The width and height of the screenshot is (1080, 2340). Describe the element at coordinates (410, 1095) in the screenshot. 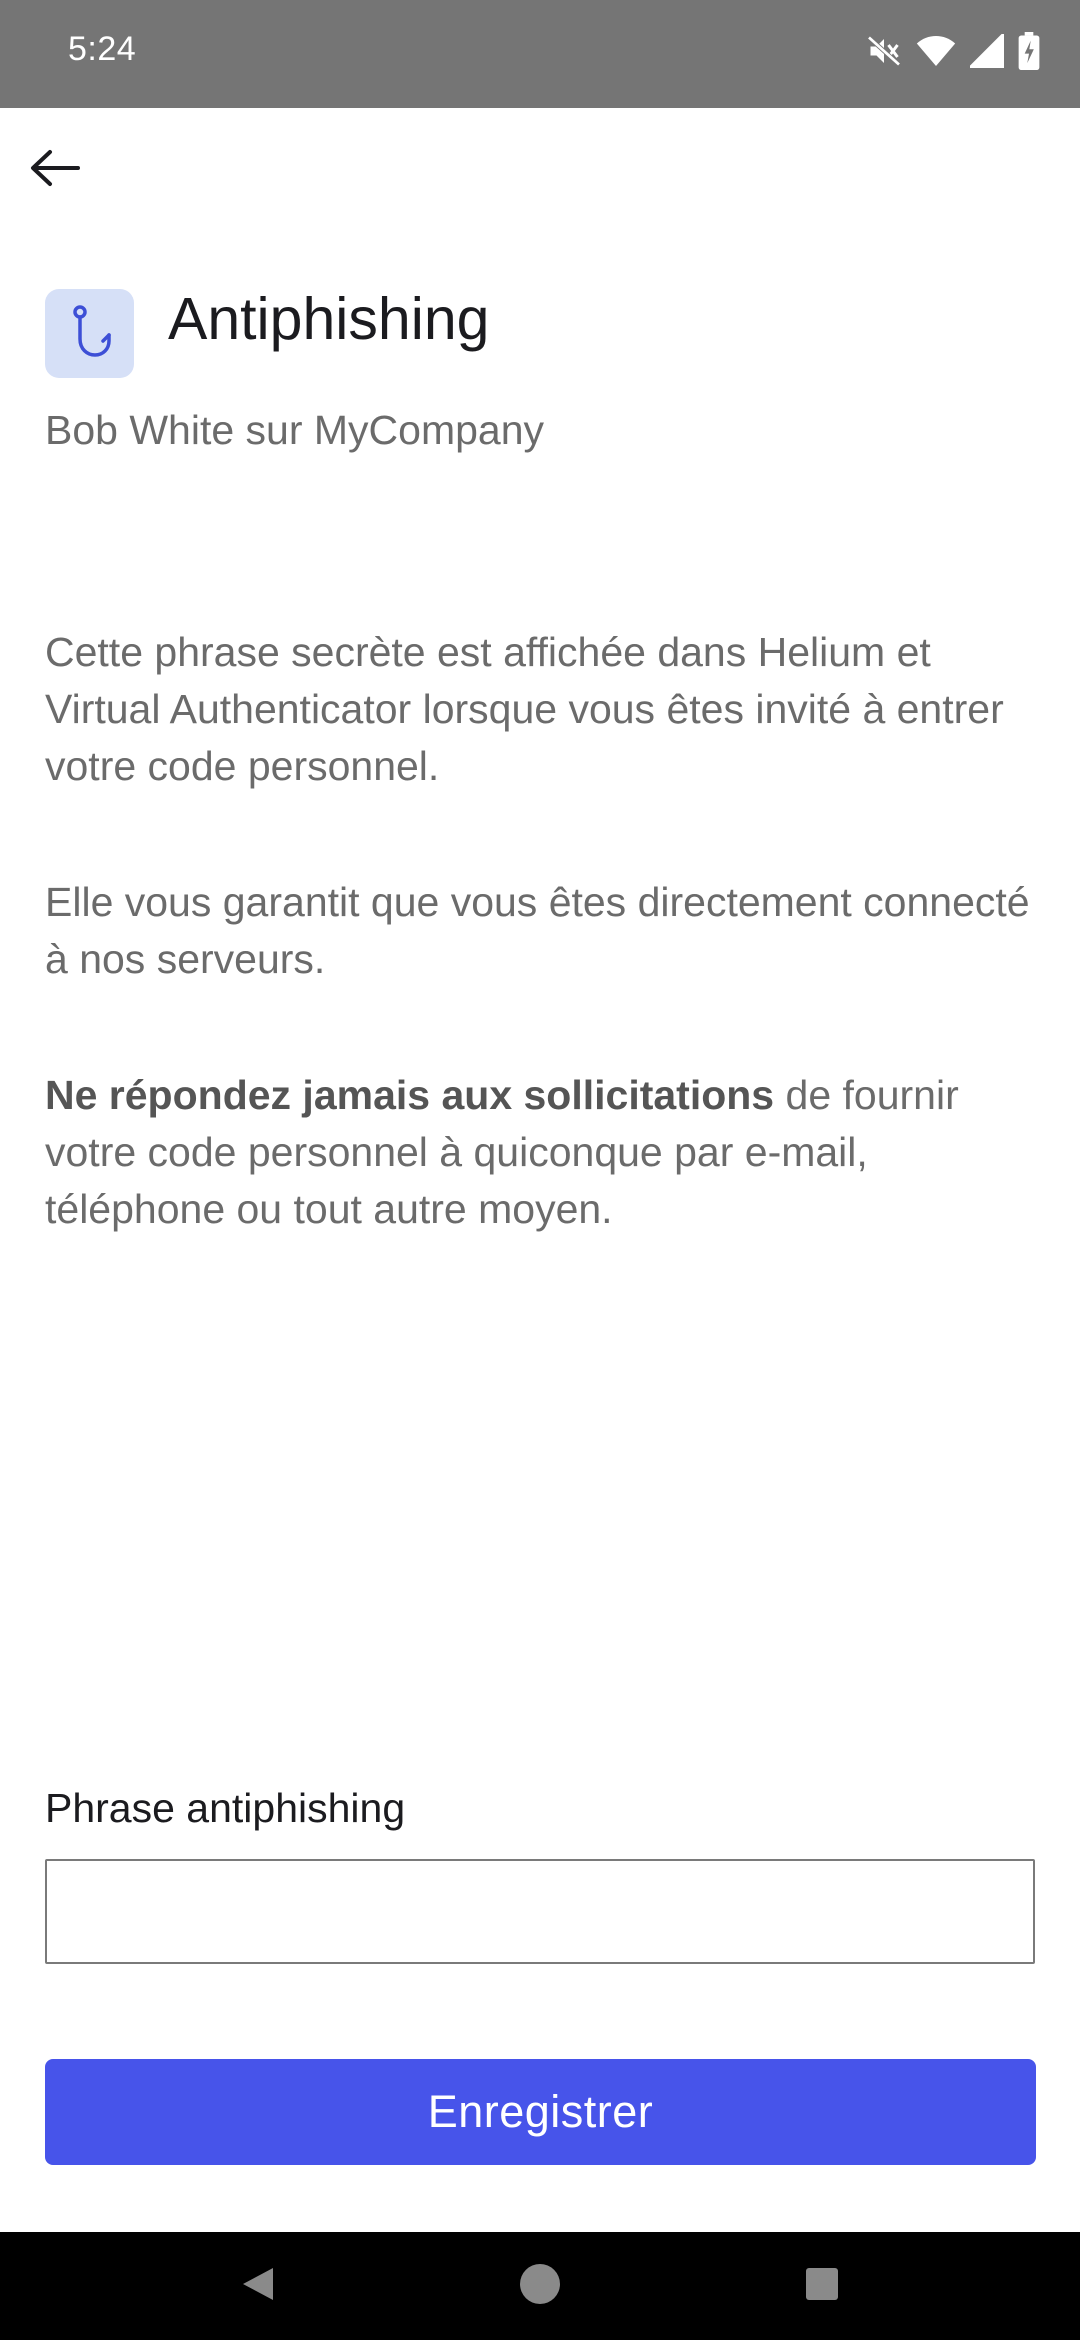

I see `warning-emphasis: Ne répondez jamais aux sollicitations` at that location.